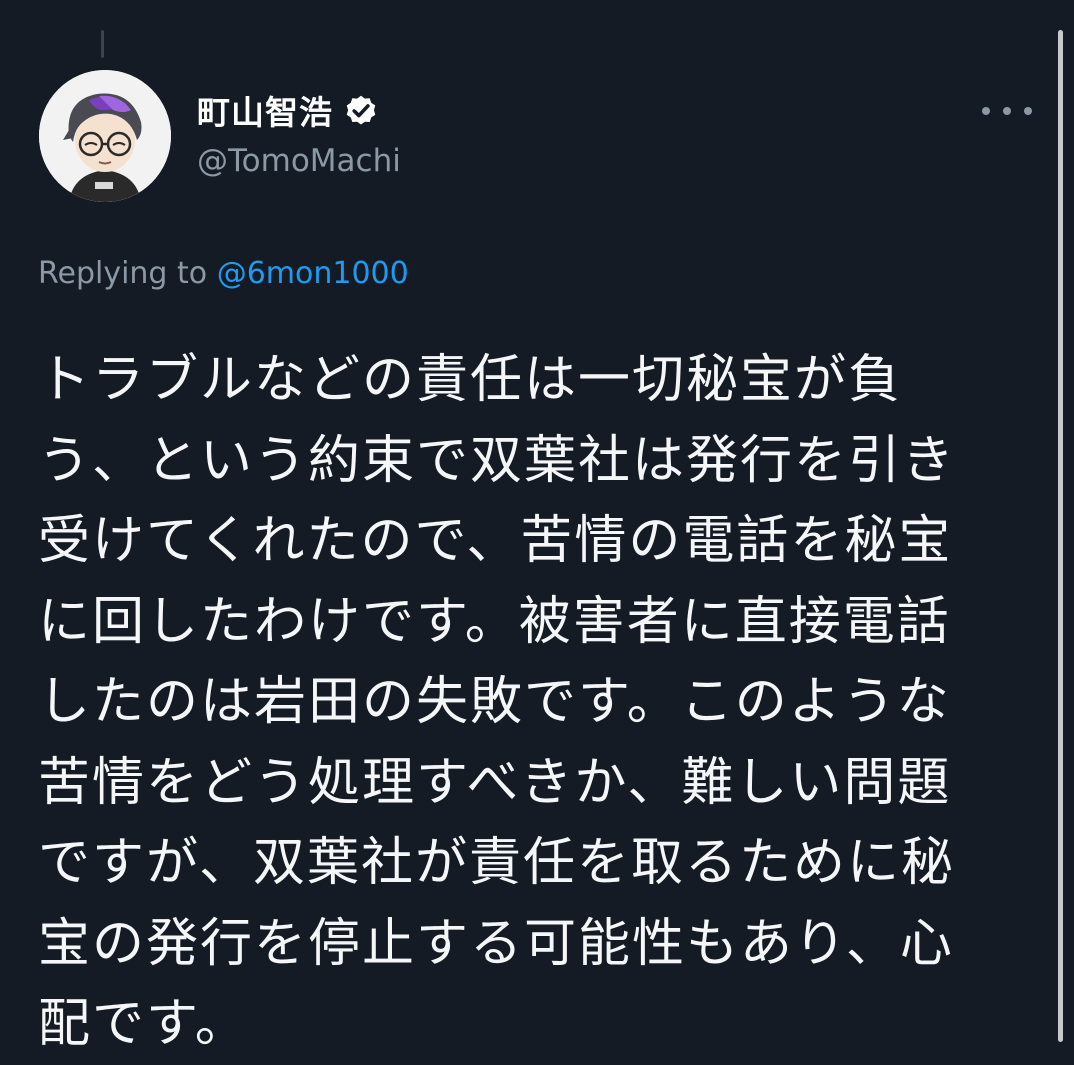 This screenshot has width=1074, height=1065. Describe the element at coordinates (299, 161) in the screenshot. I see `author-handle: @TomoMachi` at that location.